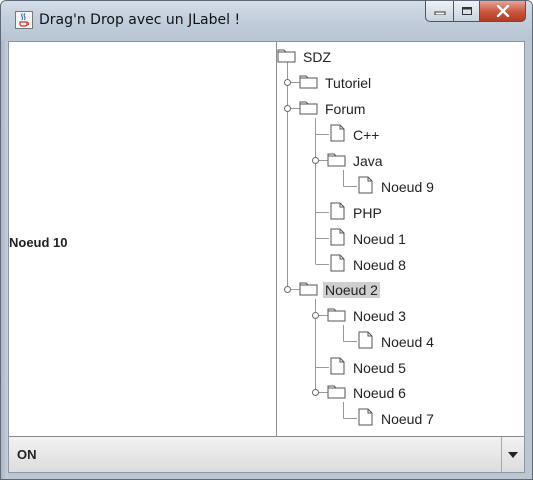  Describe the element at coordinates (379, 265) in the screenshot. I see `tree-node-label: Noeud 8` at that location.